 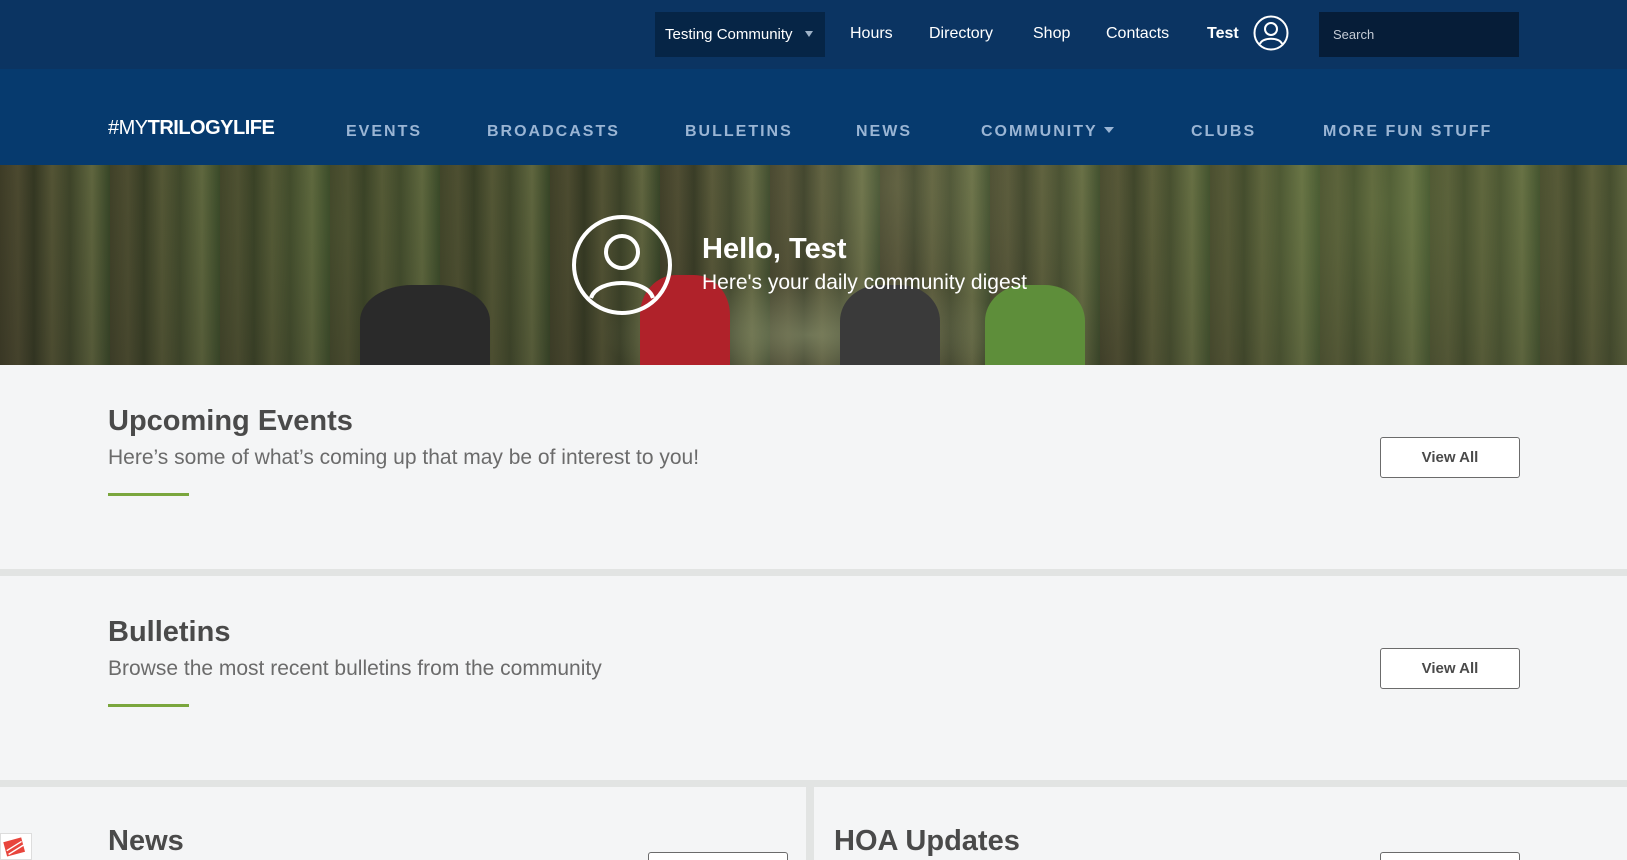 I want to click on nav-community: COMMUNITY, so click(x=1047, y=132).